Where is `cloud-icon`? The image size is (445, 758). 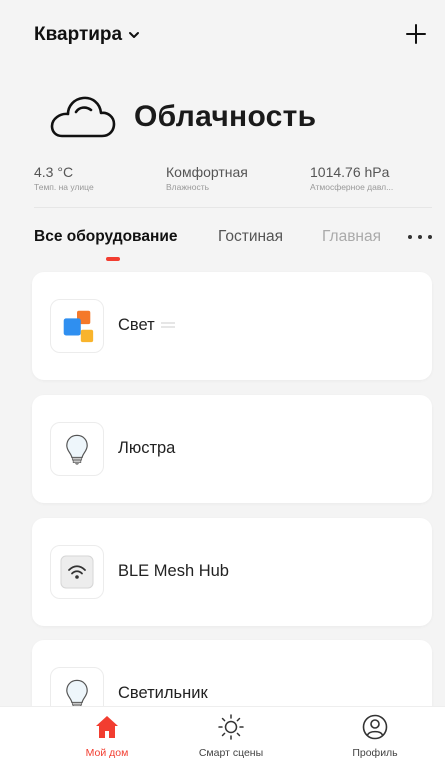 cloud-icon is located at coordinates (83, 117).